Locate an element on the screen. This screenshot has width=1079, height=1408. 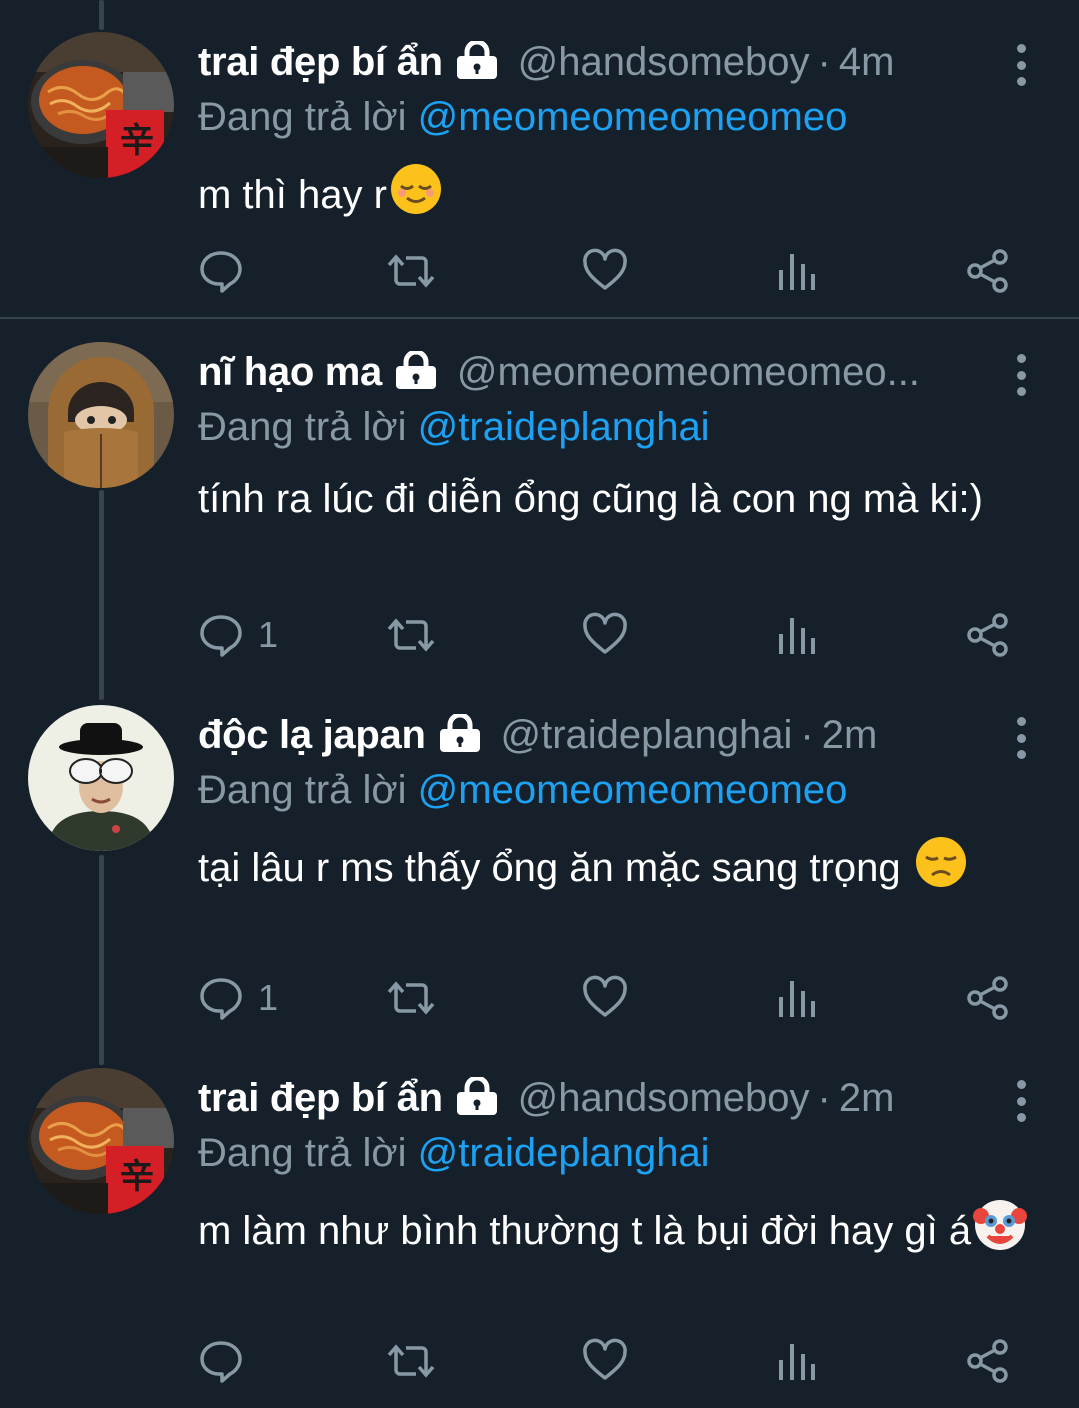
tweet-actions is located at coordinates (613, 1361).